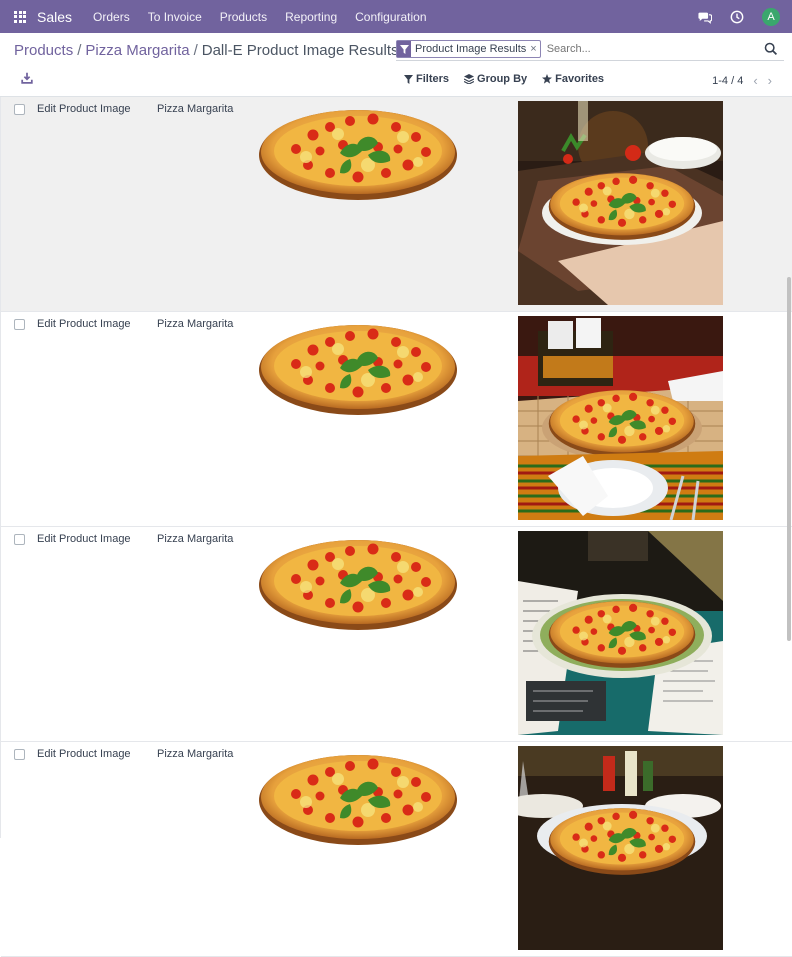 This screenshot has width=792, height=957. What do you see at coordinates (54, 17) in the screenshot?
I see `app-brand: Sales` at bounding box center [54, 17].